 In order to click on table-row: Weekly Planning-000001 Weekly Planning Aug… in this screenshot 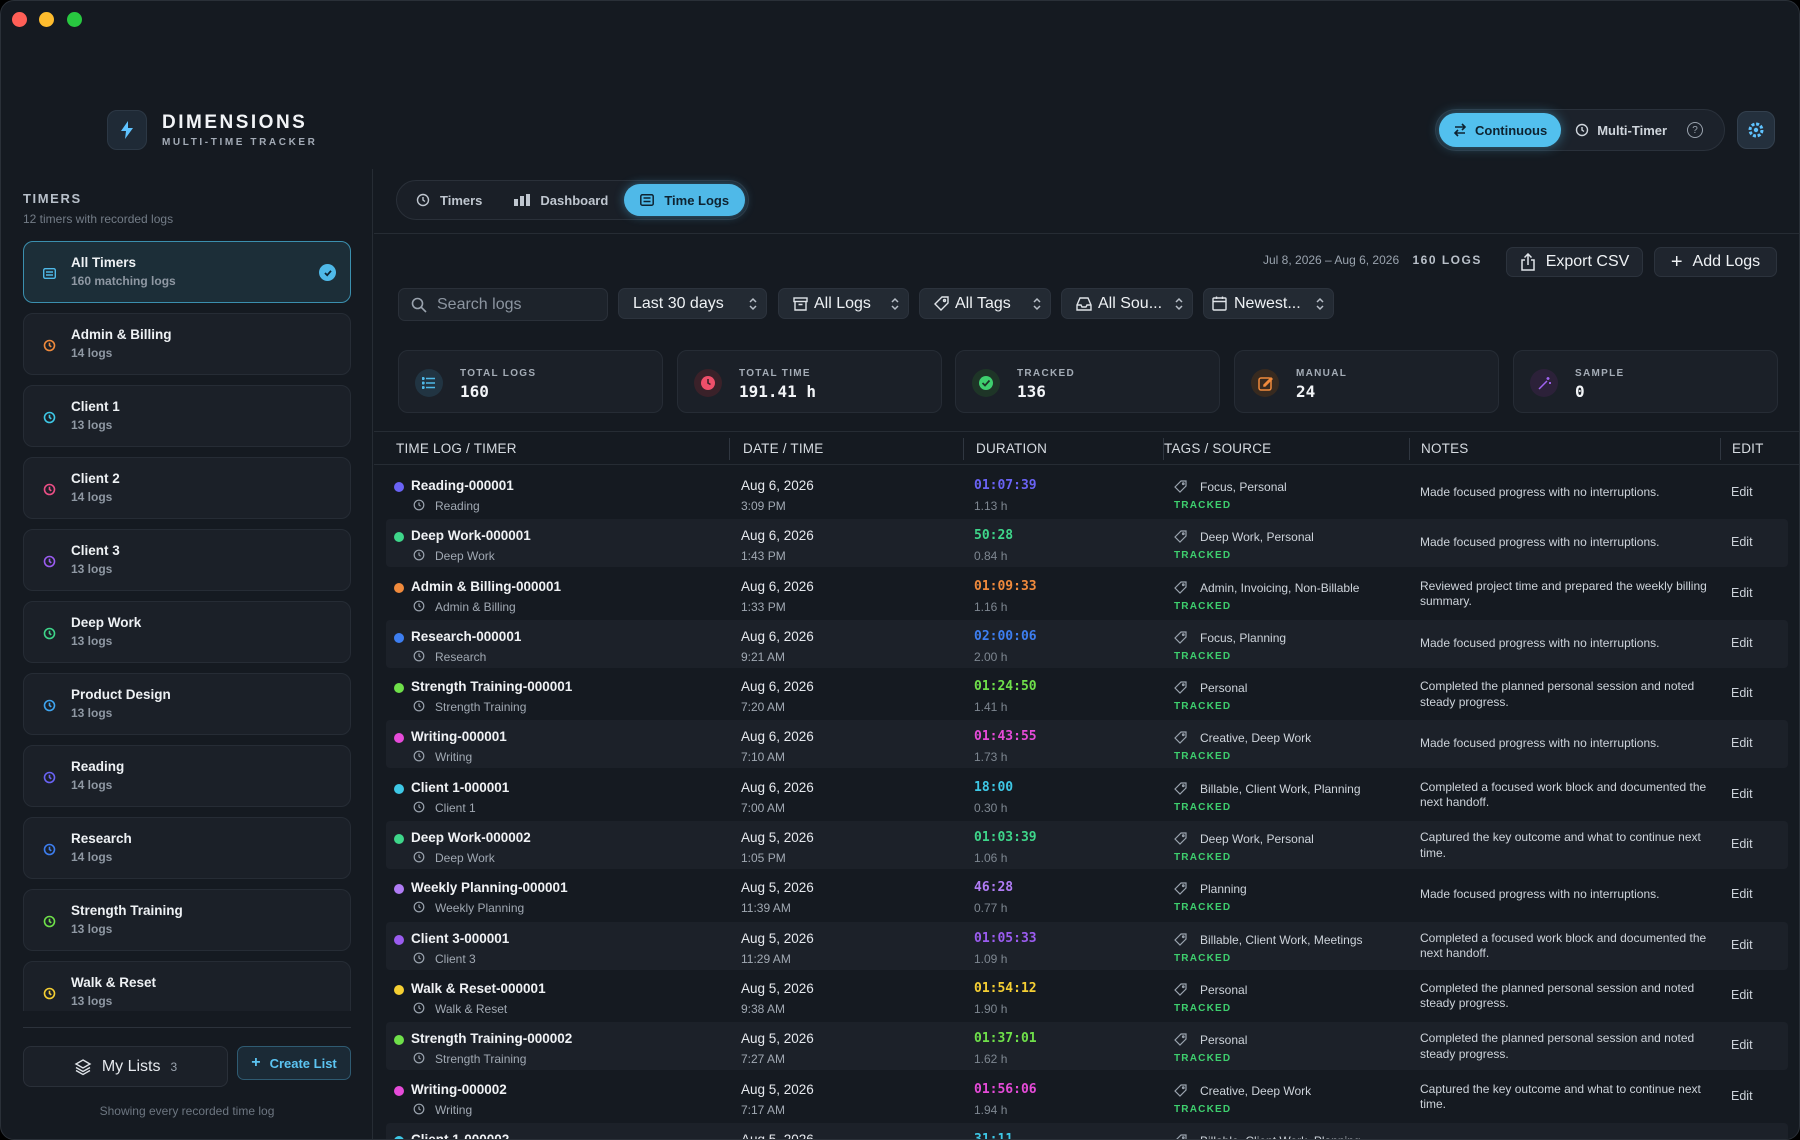, I will do `click(1087, 895)`.